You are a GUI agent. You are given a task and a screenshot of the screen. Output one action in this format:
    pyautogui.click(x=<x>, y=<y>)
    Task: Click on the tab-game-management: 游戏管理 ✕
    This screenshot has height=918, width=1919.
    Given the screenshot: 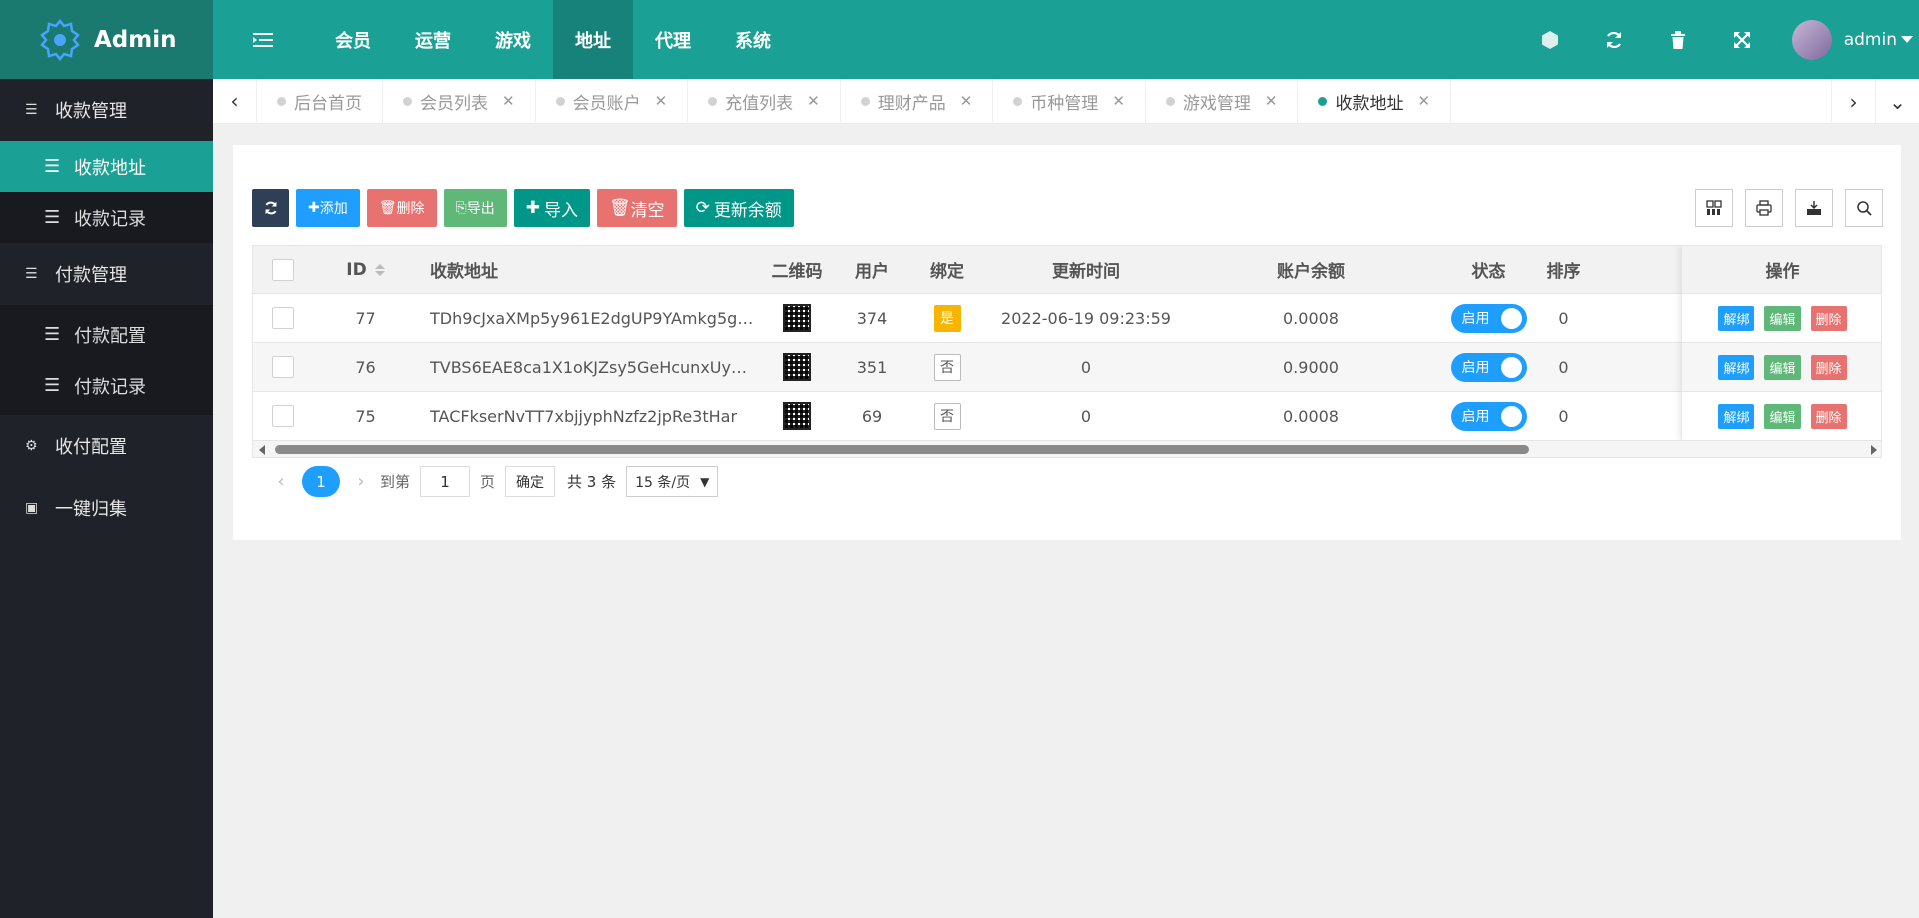 What is the action you would take?
    pyautogui.click(x=1222, y=101)
    